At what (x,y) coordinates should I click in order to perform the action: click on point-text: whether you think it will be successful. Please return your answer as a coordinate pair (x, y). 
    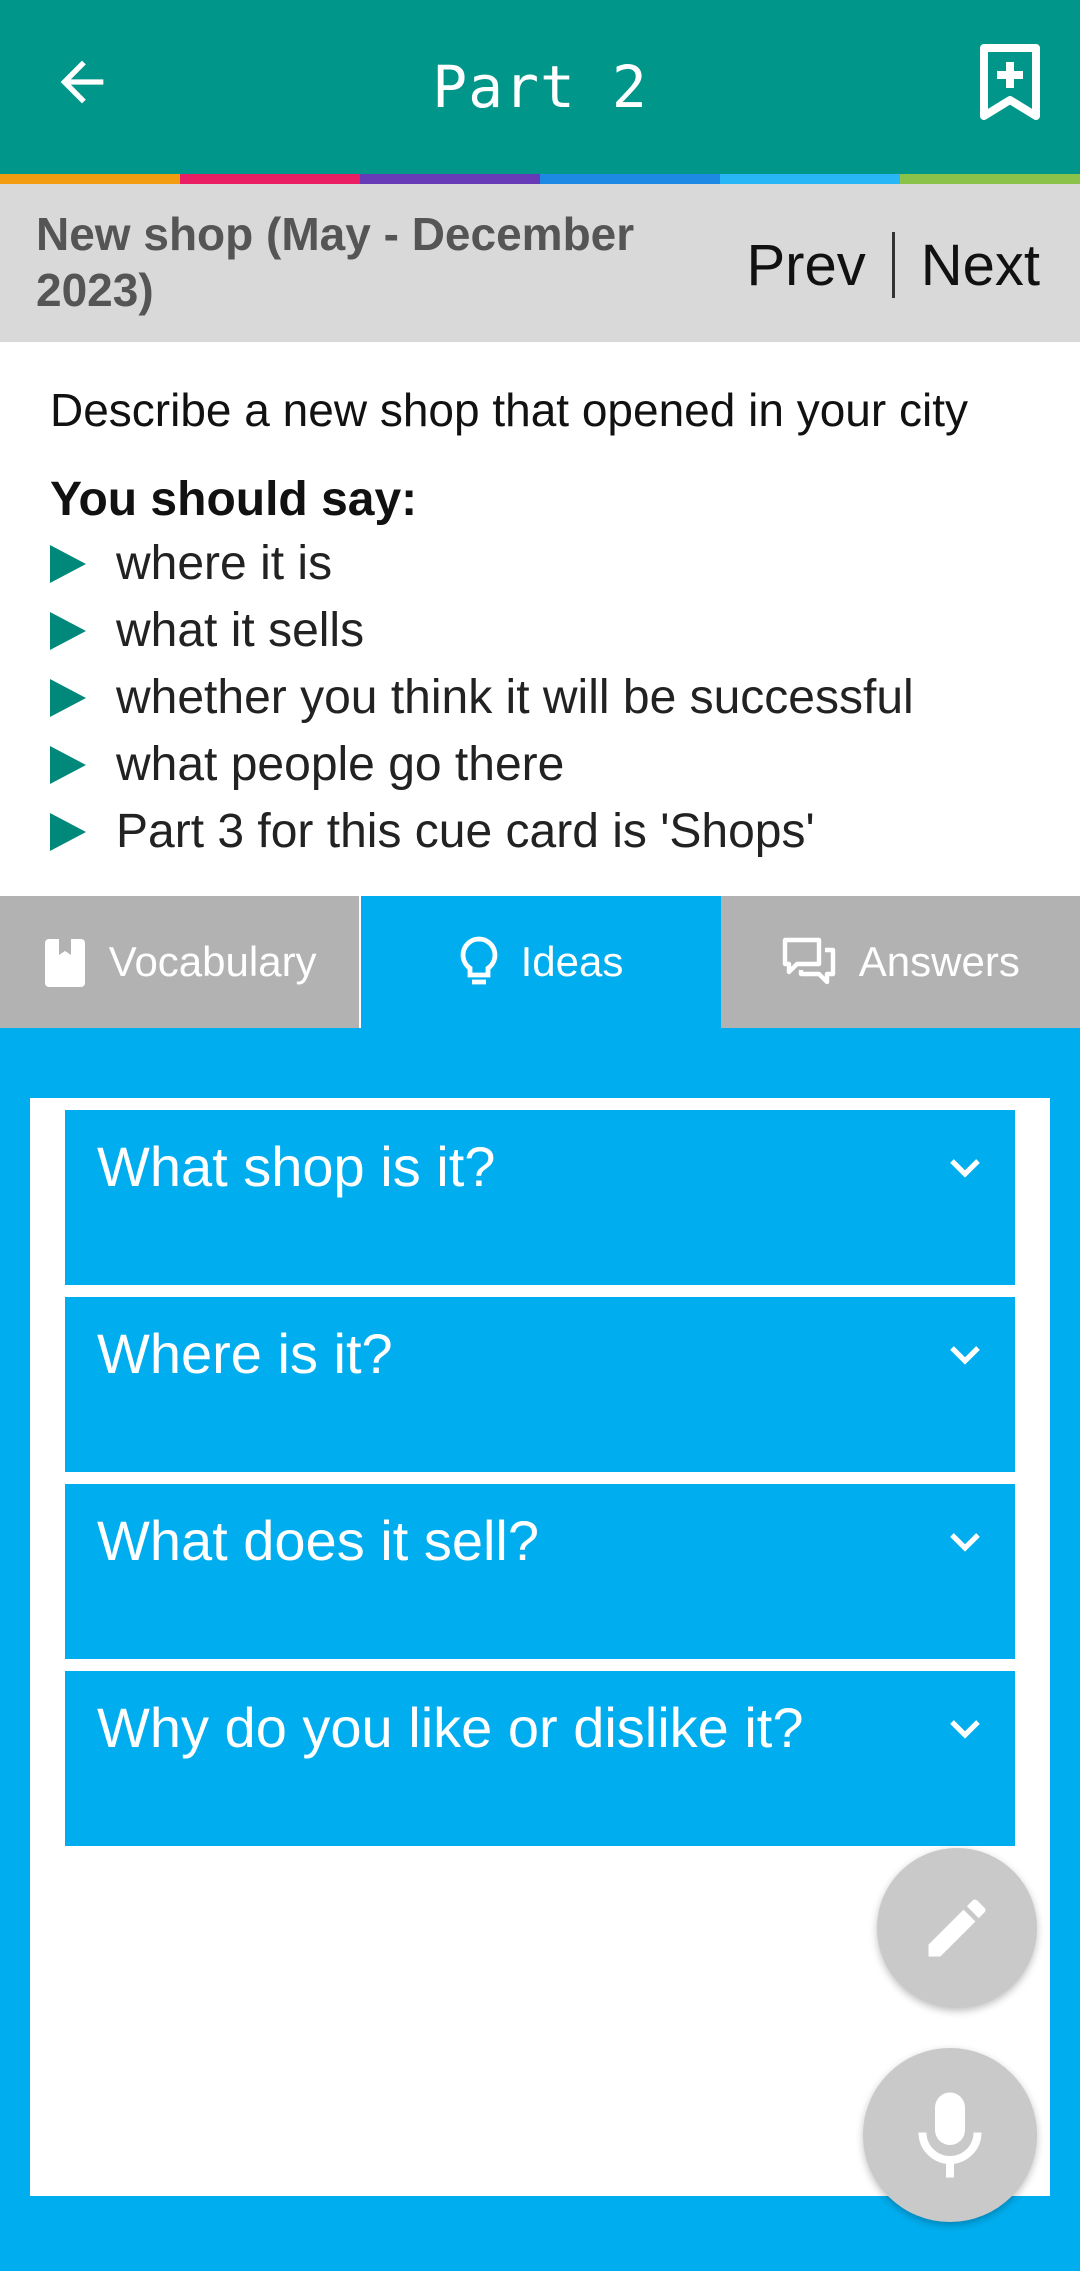
    Looking at the image, I should click on (515, 697).